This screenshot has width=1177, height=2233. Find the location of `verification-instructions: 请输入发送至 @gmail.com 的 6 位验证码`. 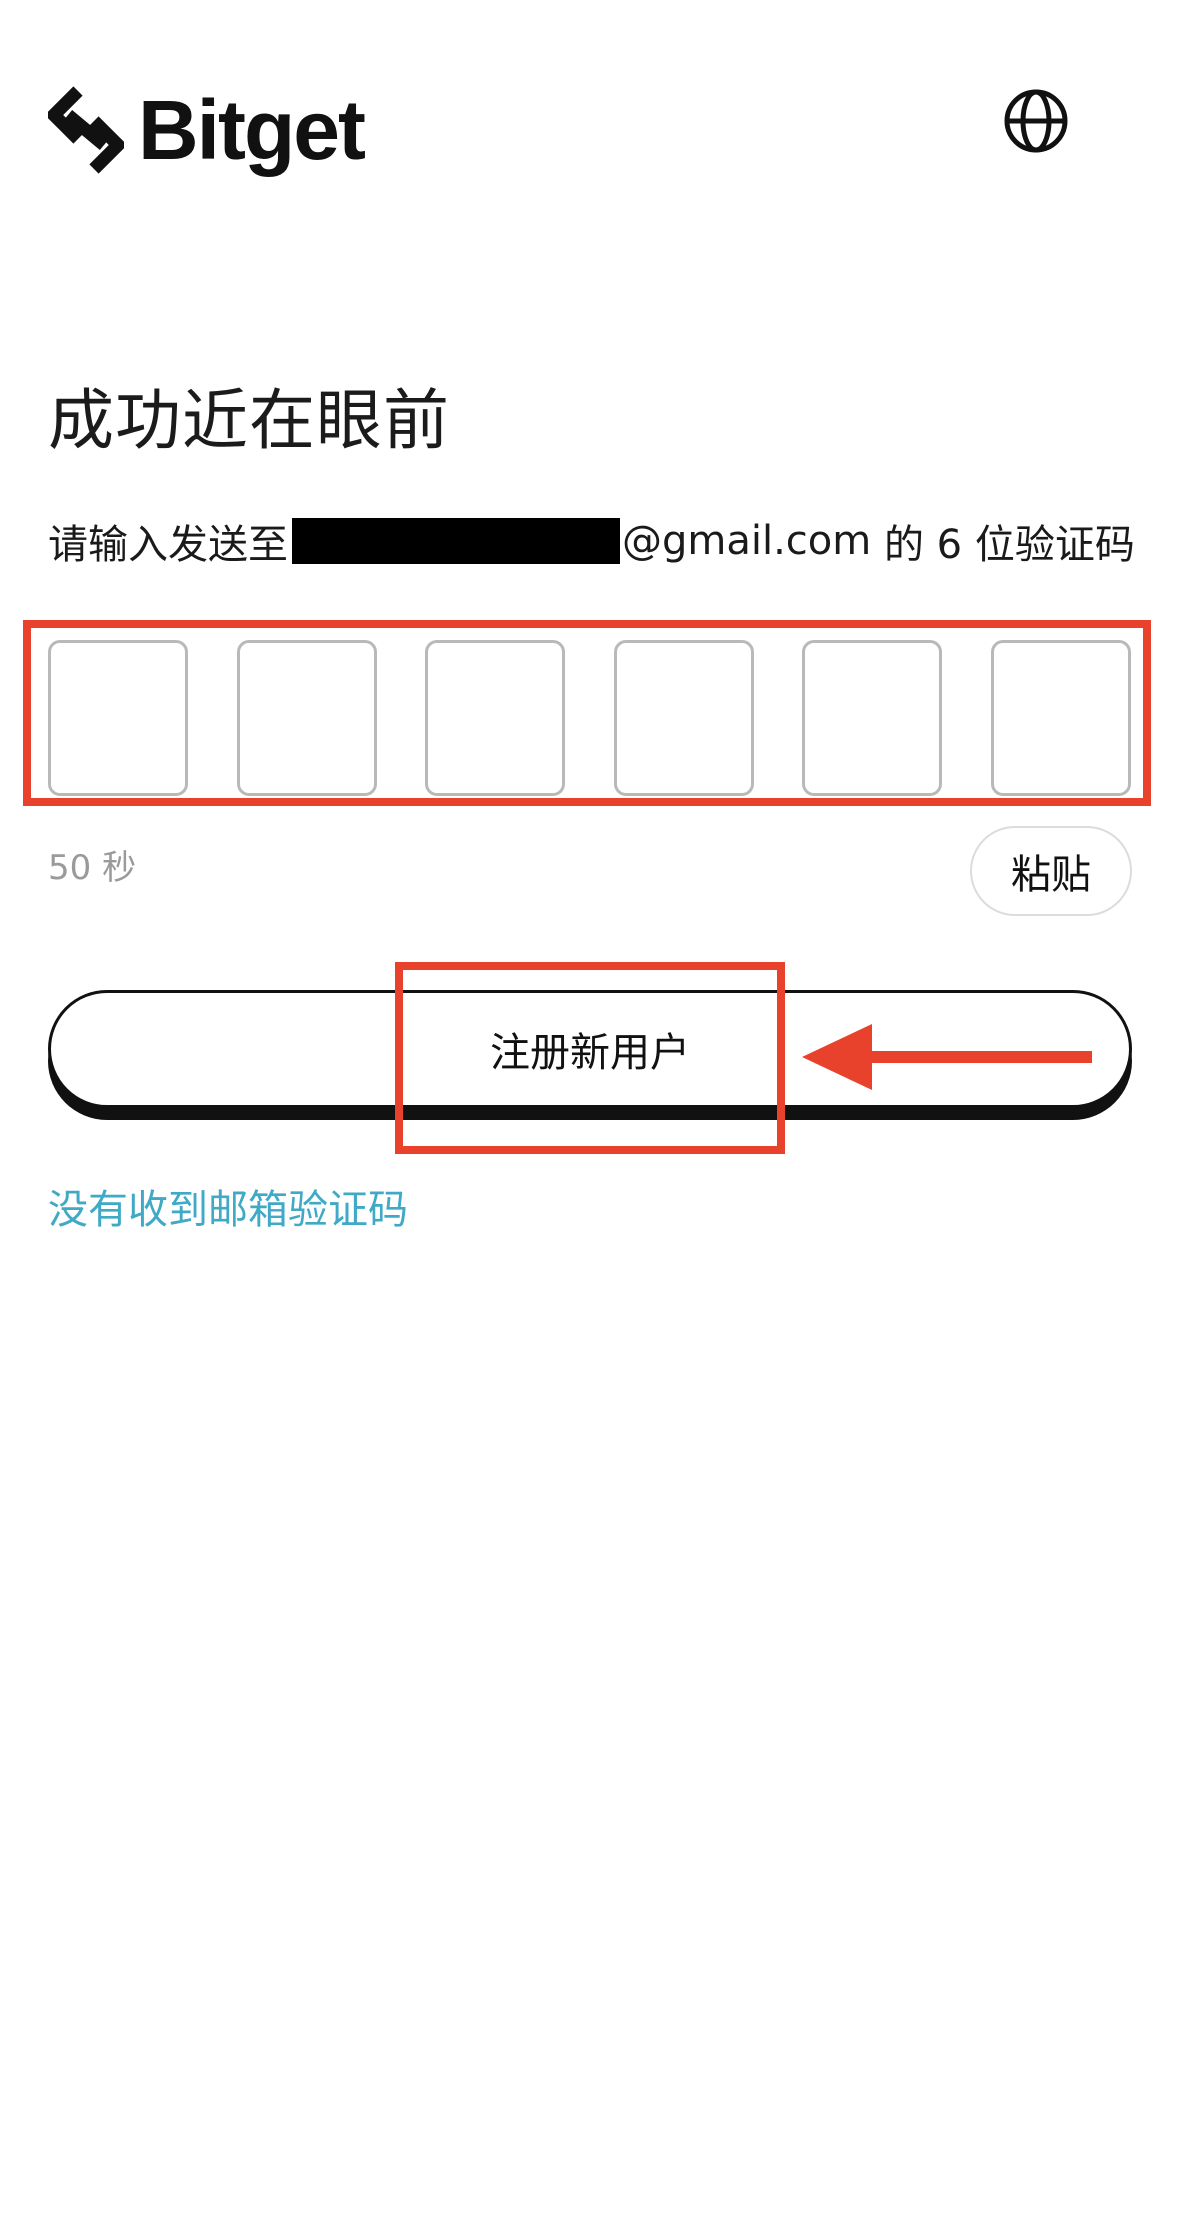

verification-instructions: 请输入发送至 @gmail.com 的 6 位验证码 is located at coordinates (591, 541).